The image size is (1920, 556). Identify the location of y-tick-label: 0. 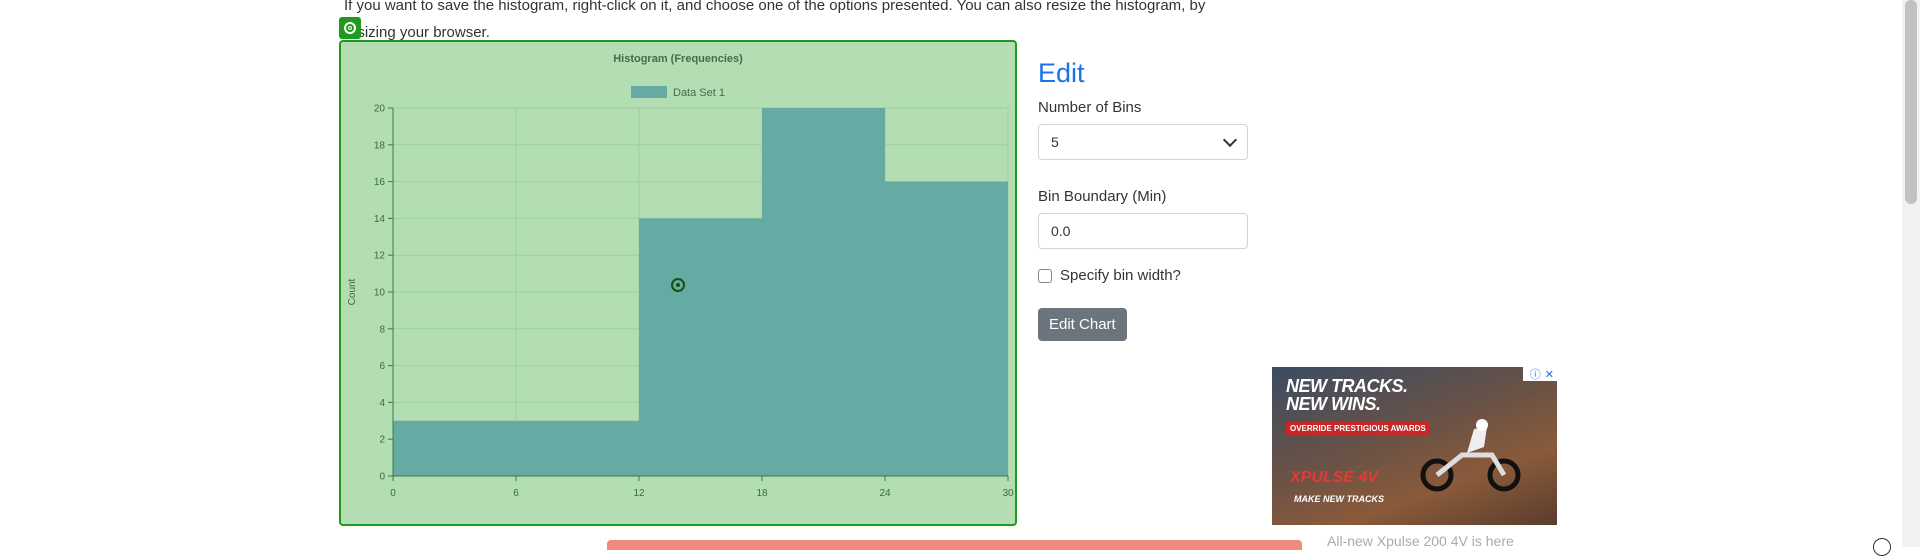
(382, 477).